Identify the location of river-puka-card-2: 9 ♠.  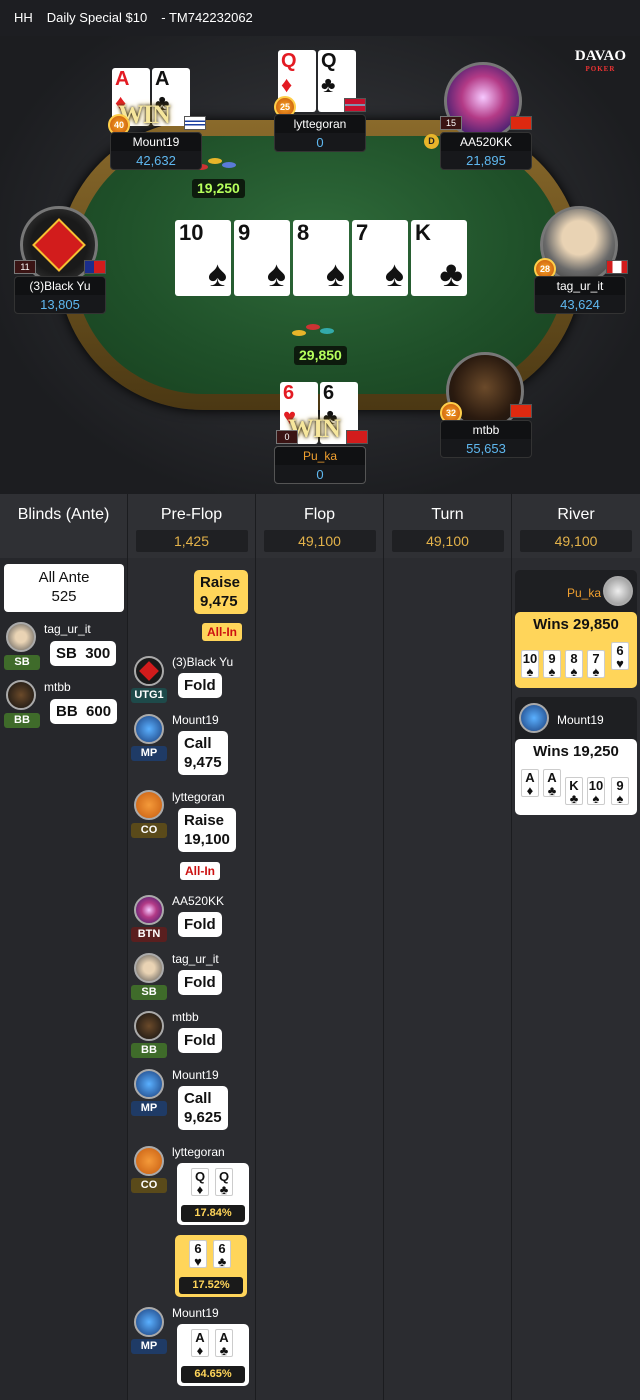
(552, 664).